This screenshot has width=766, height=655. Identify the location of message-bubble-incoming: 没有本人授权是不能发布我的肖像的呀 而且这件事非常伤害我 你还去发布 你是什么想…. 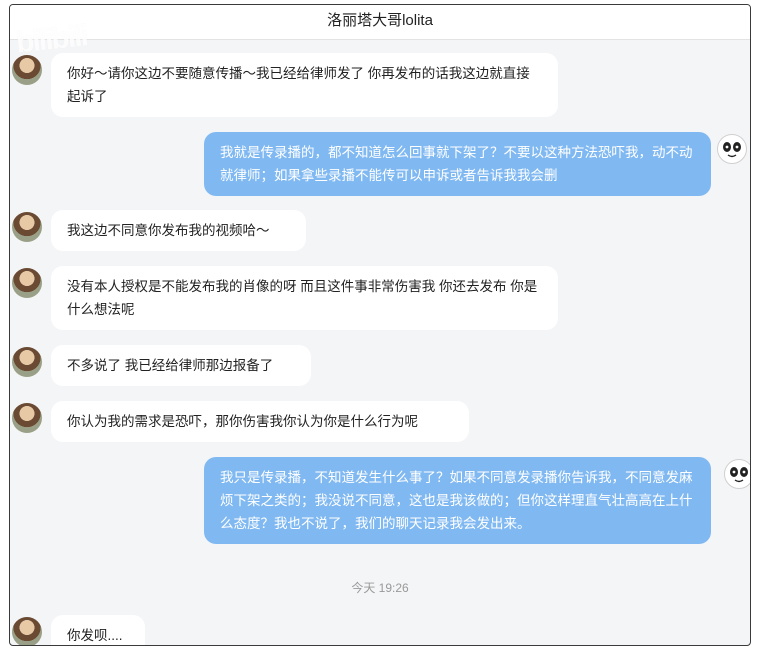
(304, 298).